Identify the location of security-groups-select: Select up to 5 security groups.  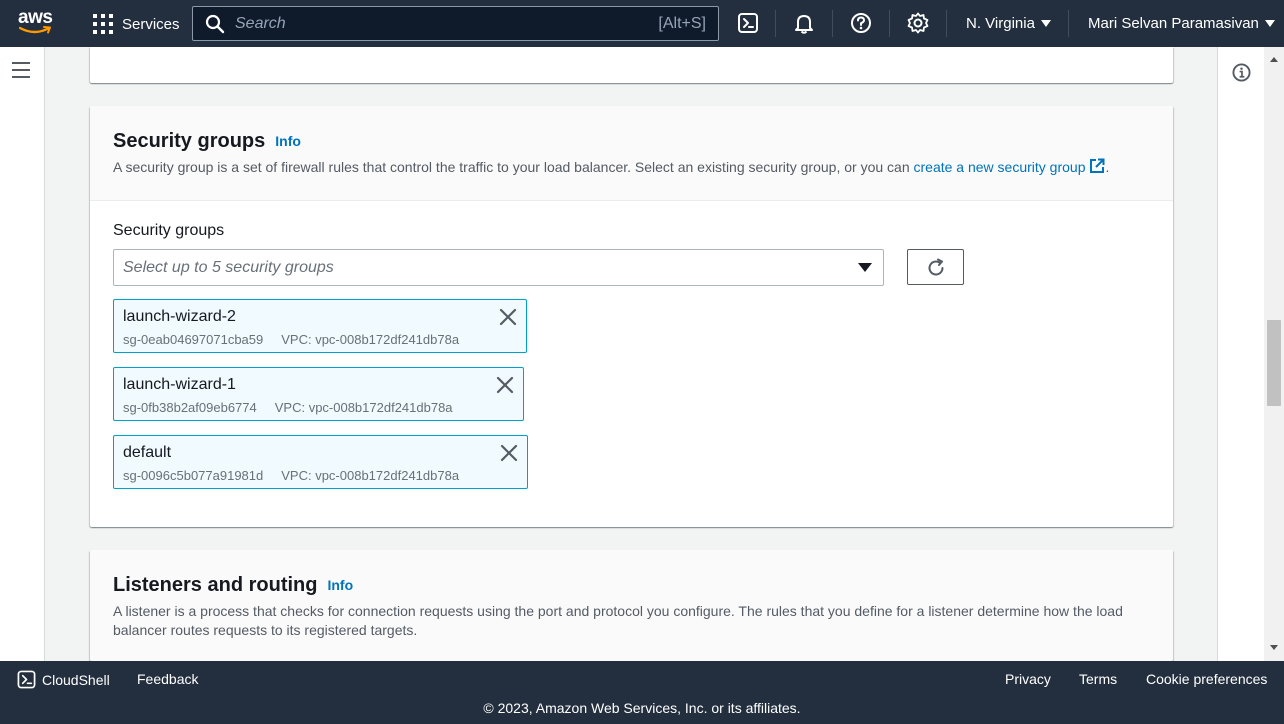
(498, 267).